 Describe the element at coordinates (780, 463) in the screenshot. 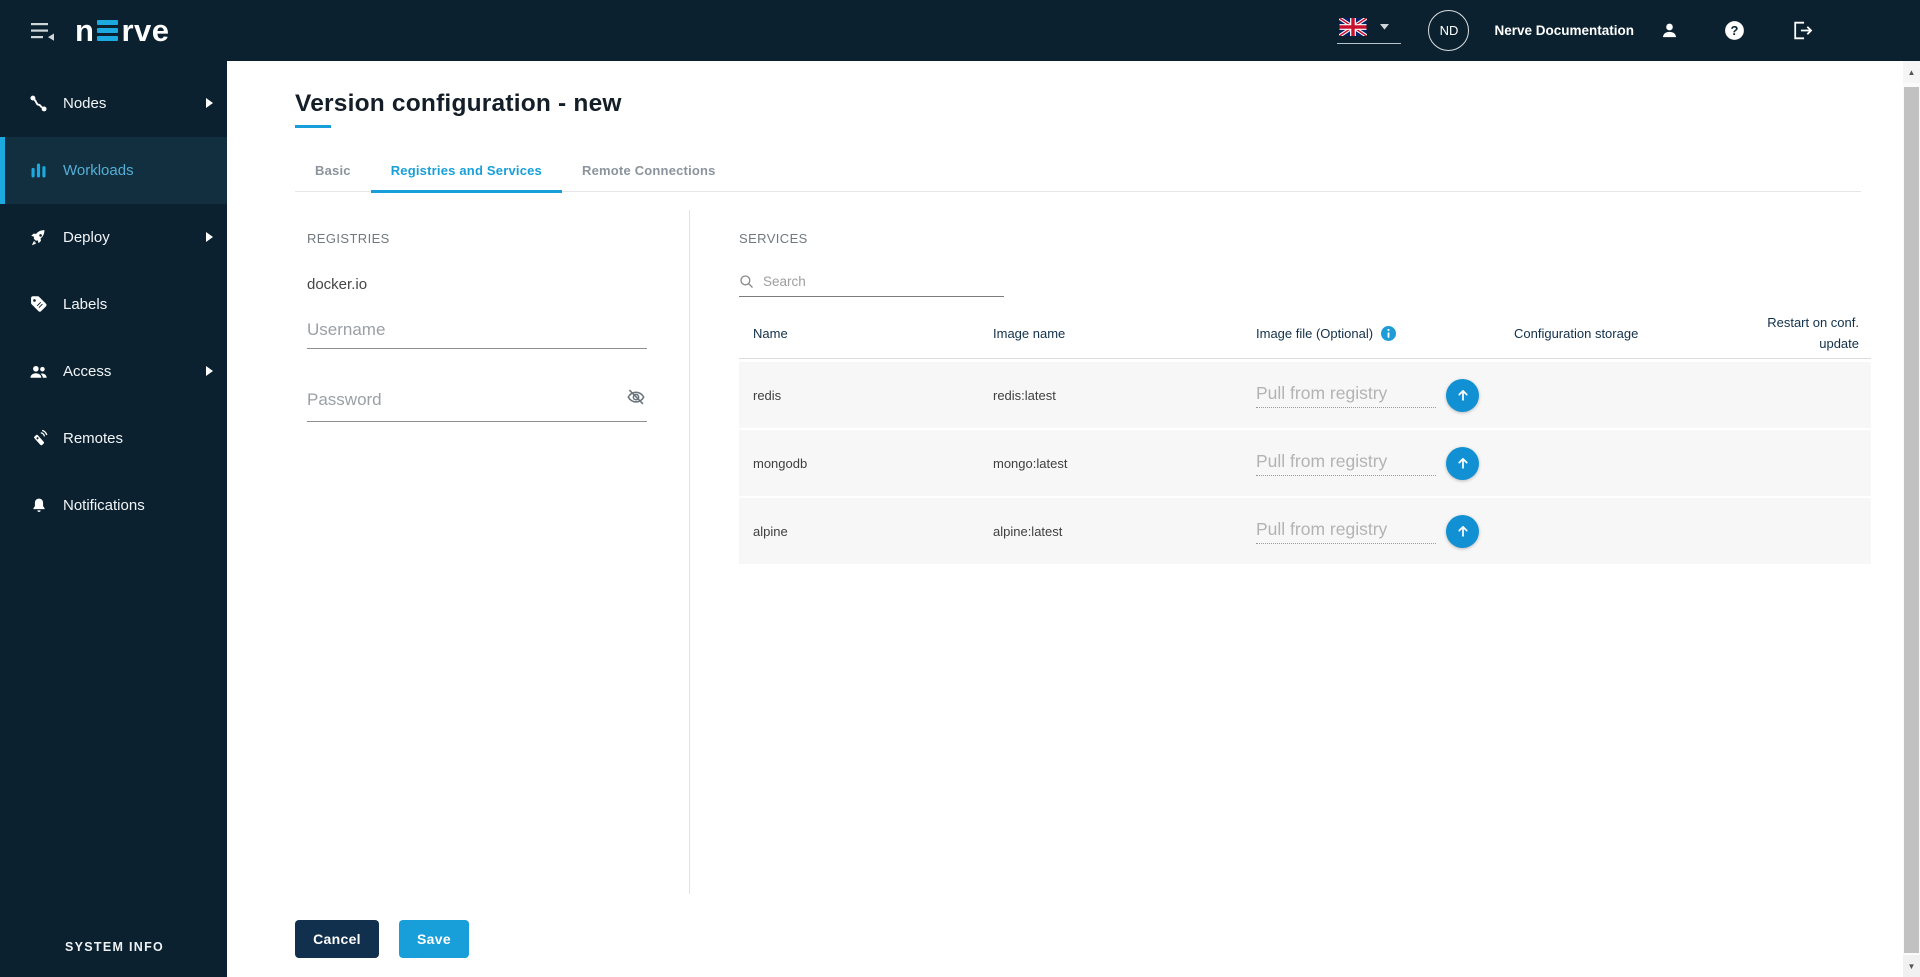

I see `service-name: mongodb` at that location.